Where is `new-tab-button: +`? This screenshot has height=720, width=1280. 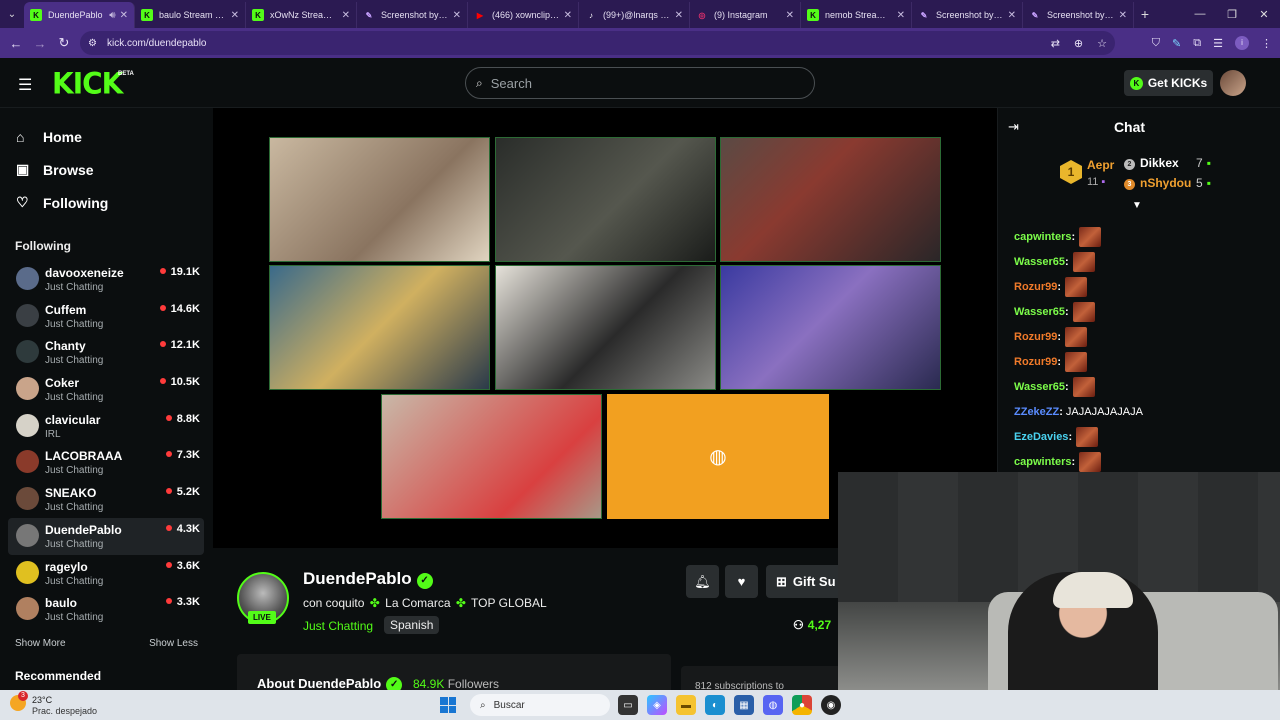 new-tab-button: + is located at coordinates (1145, 14).